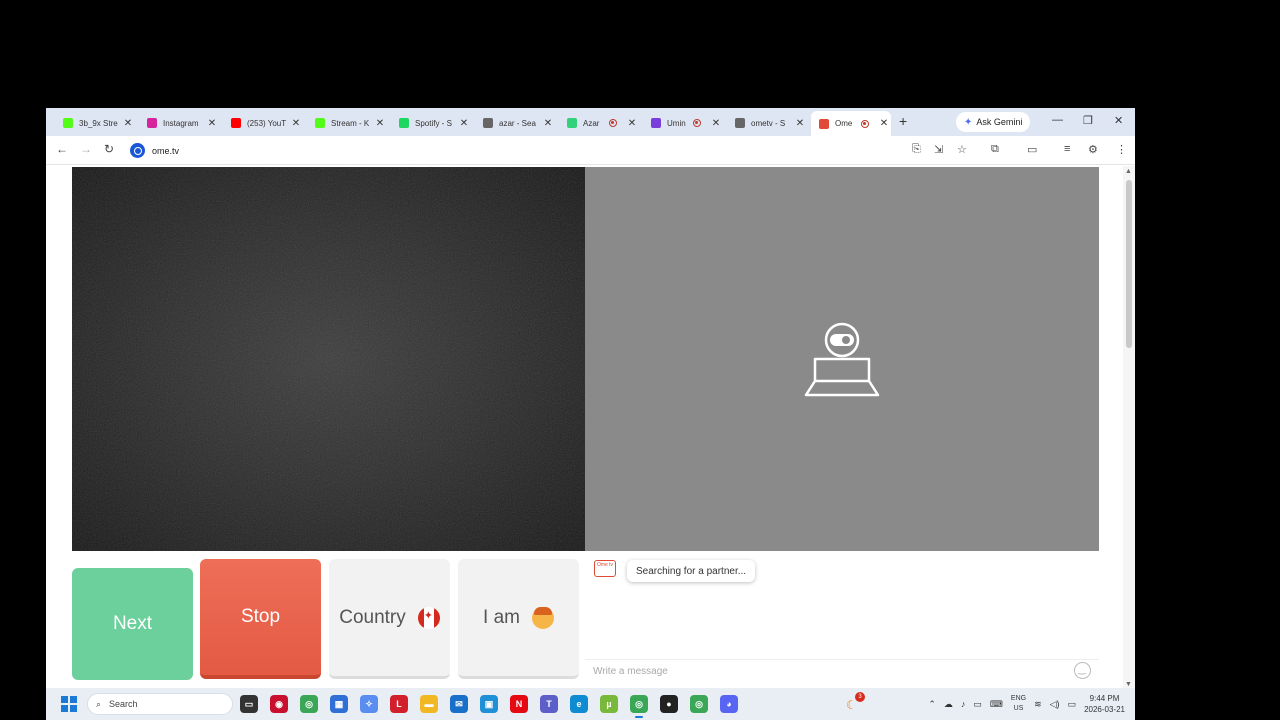 Image resolution: width=1280 pixels, height=720 pixels. I want to click on umingle-icon, so click(656, 123).